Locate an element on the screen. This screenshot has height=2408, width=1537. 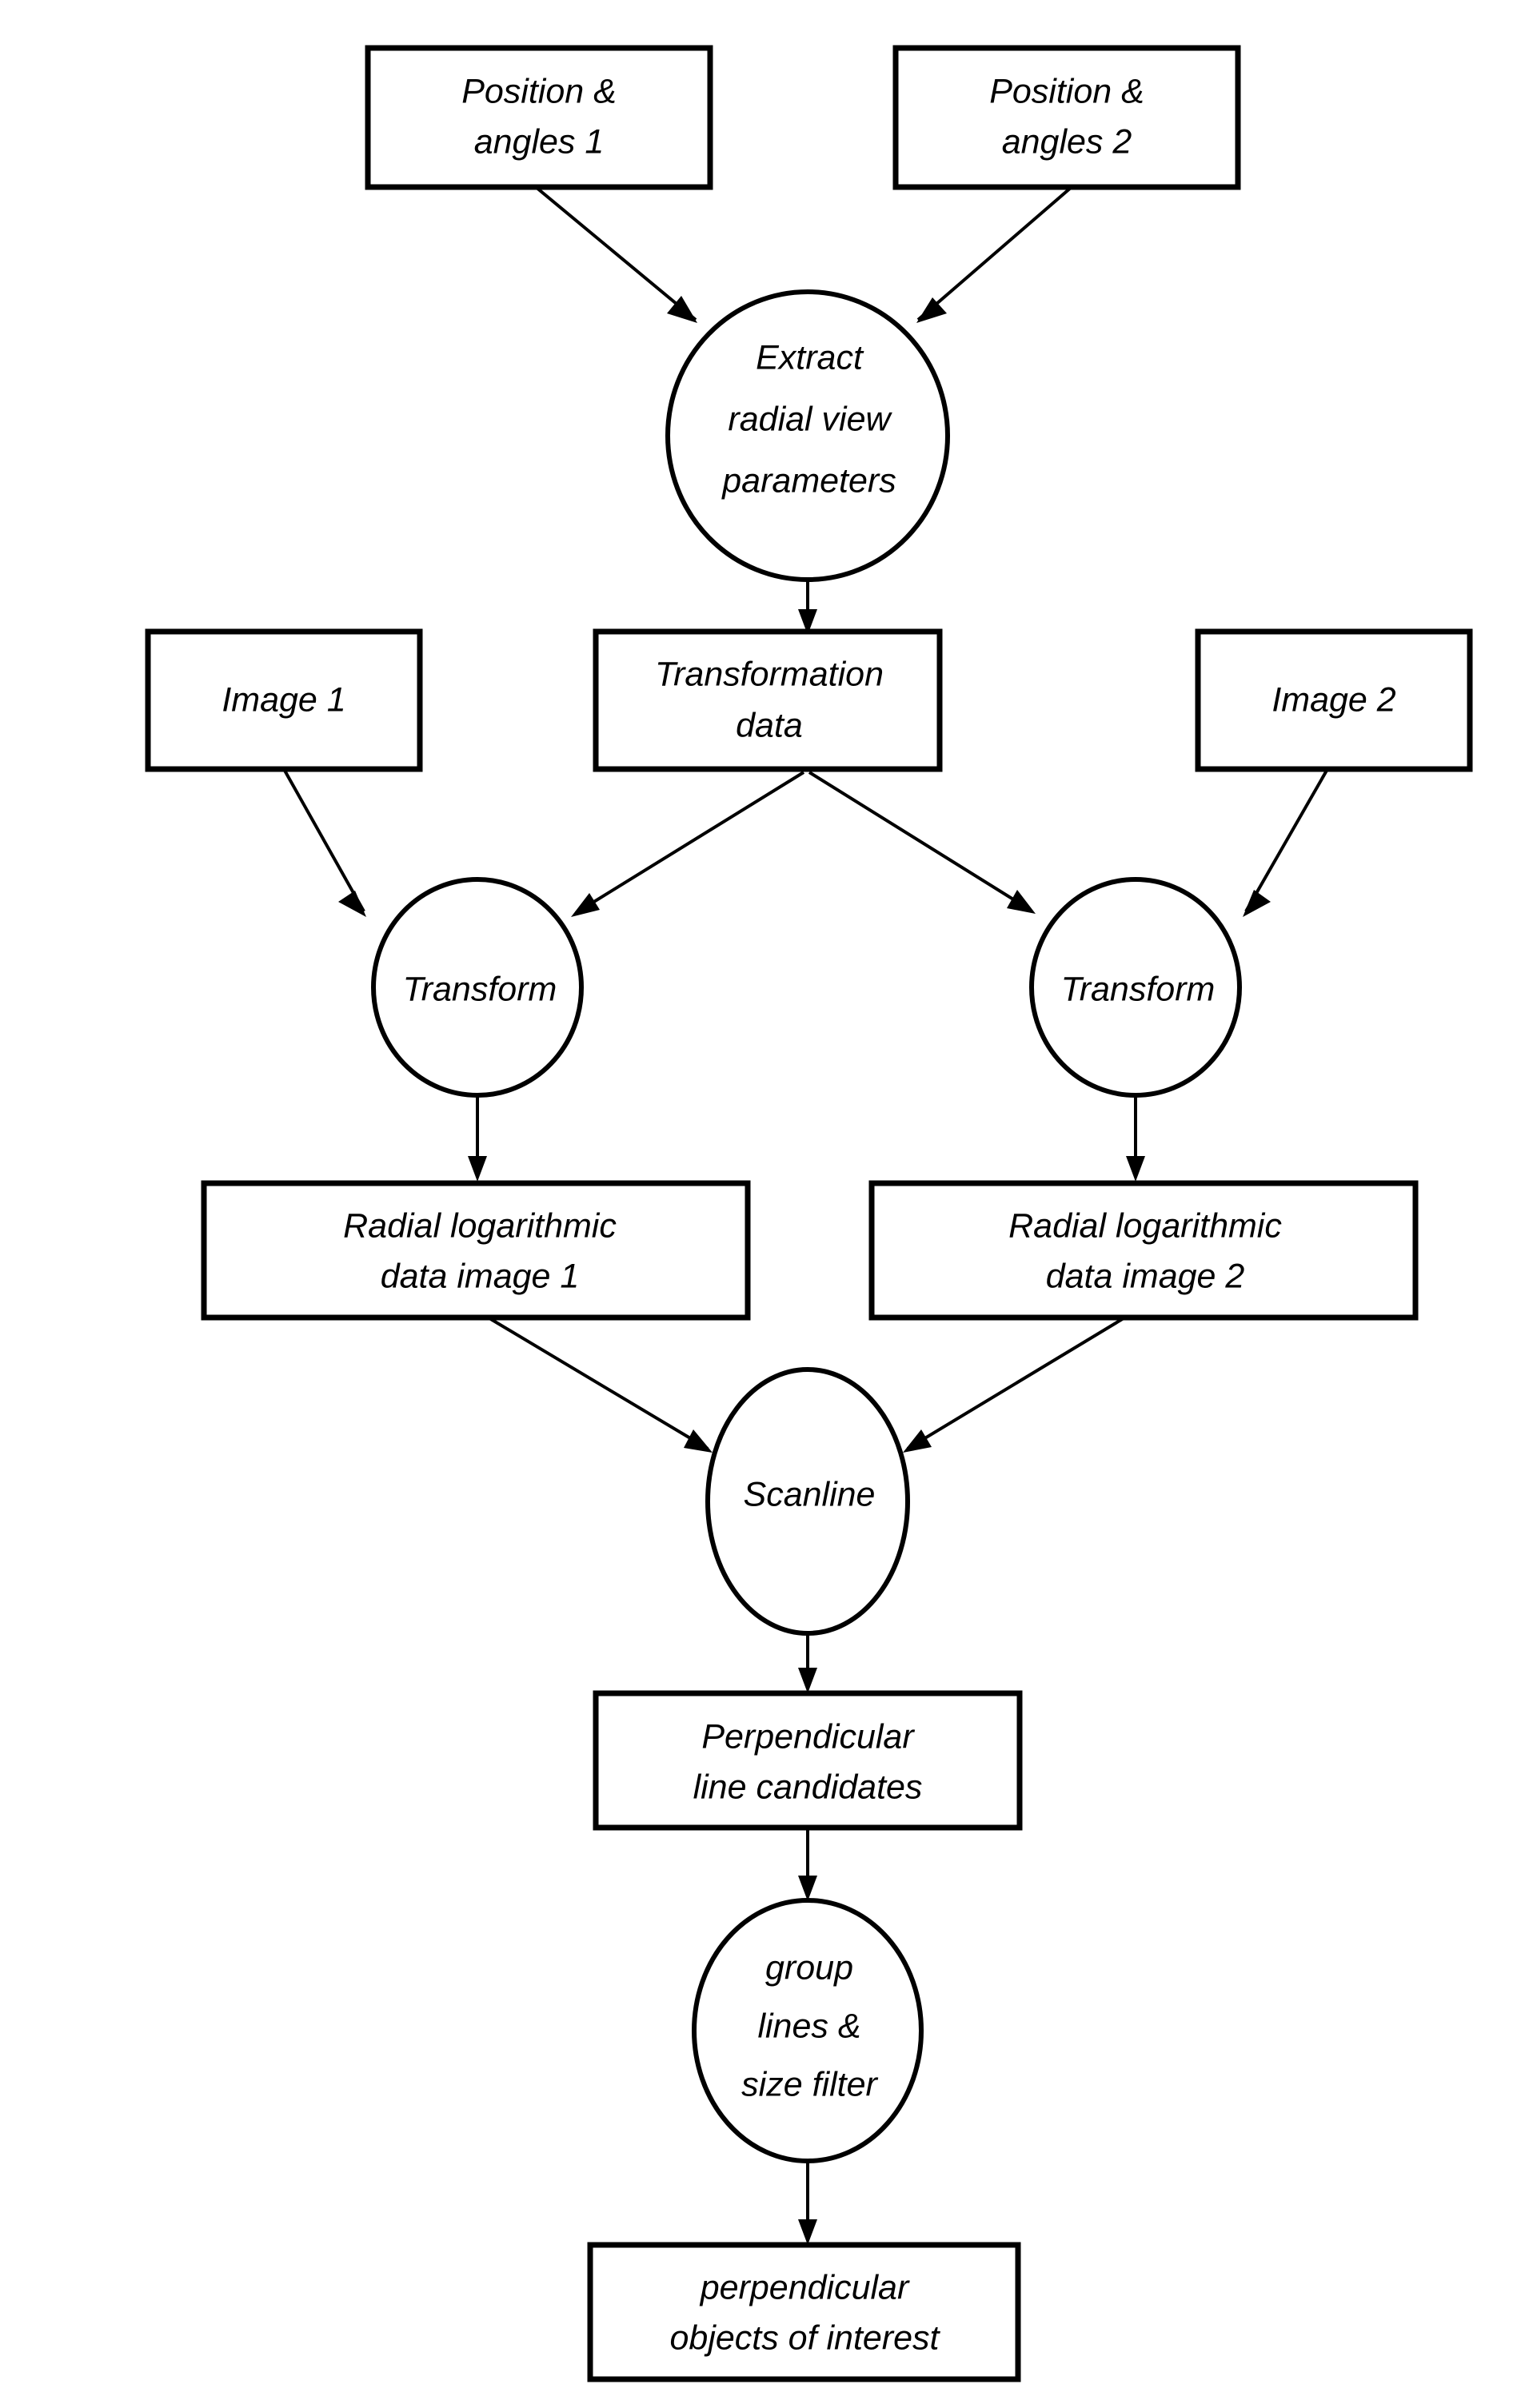
node-image-1: Image 1 is located at coordinates (284, 700).